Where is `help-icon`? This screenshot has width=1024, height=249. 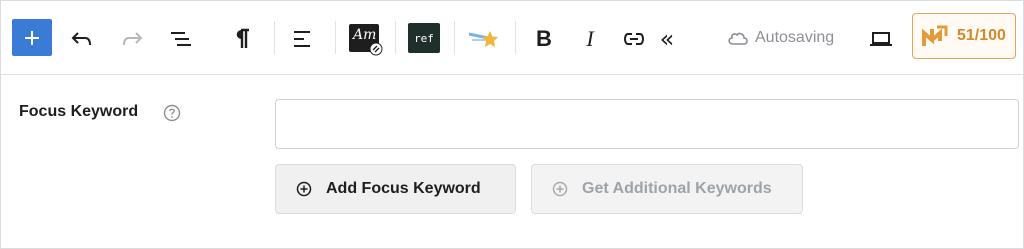
help-icon is located at coordinates (172, 113).